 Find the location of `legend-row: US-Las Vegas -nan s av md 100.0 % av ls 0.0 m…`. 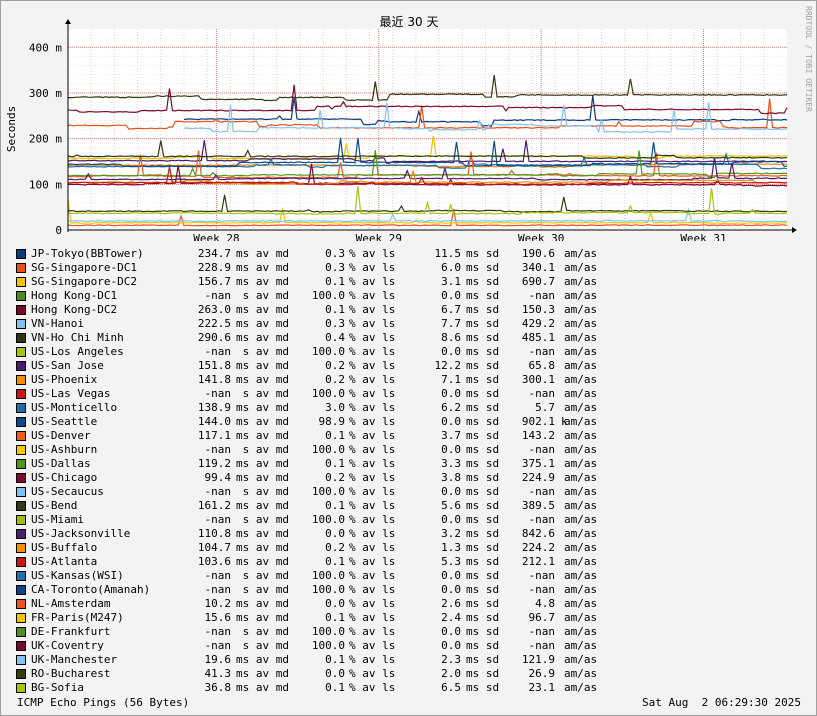

legend-row: US-Las Vegas -nan s av md 100.0 % av ls 0.0 m… is located at coordinates (315, 394).